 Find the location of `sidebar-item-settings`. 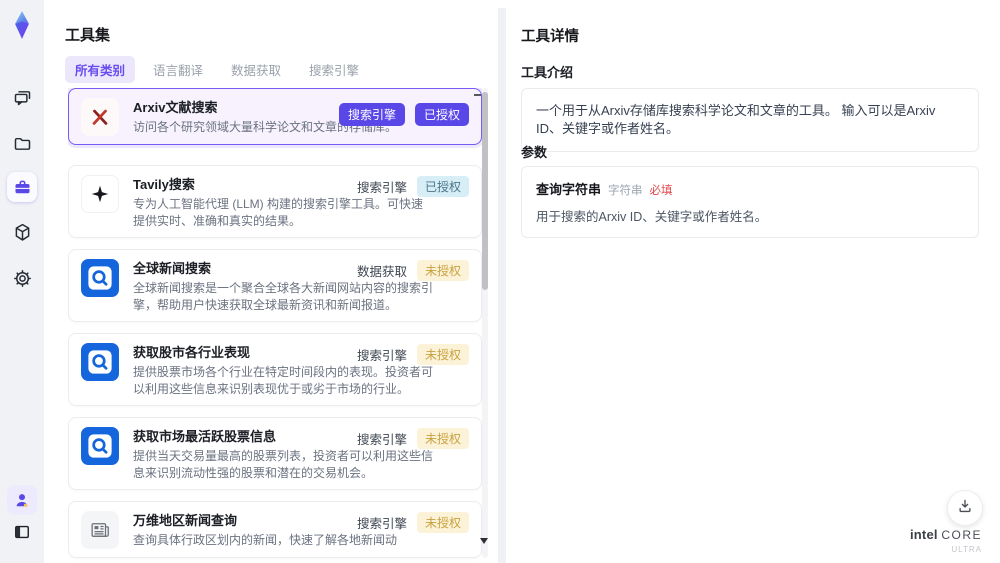

sidebar-item-settings is located at coordinates (22, 278).